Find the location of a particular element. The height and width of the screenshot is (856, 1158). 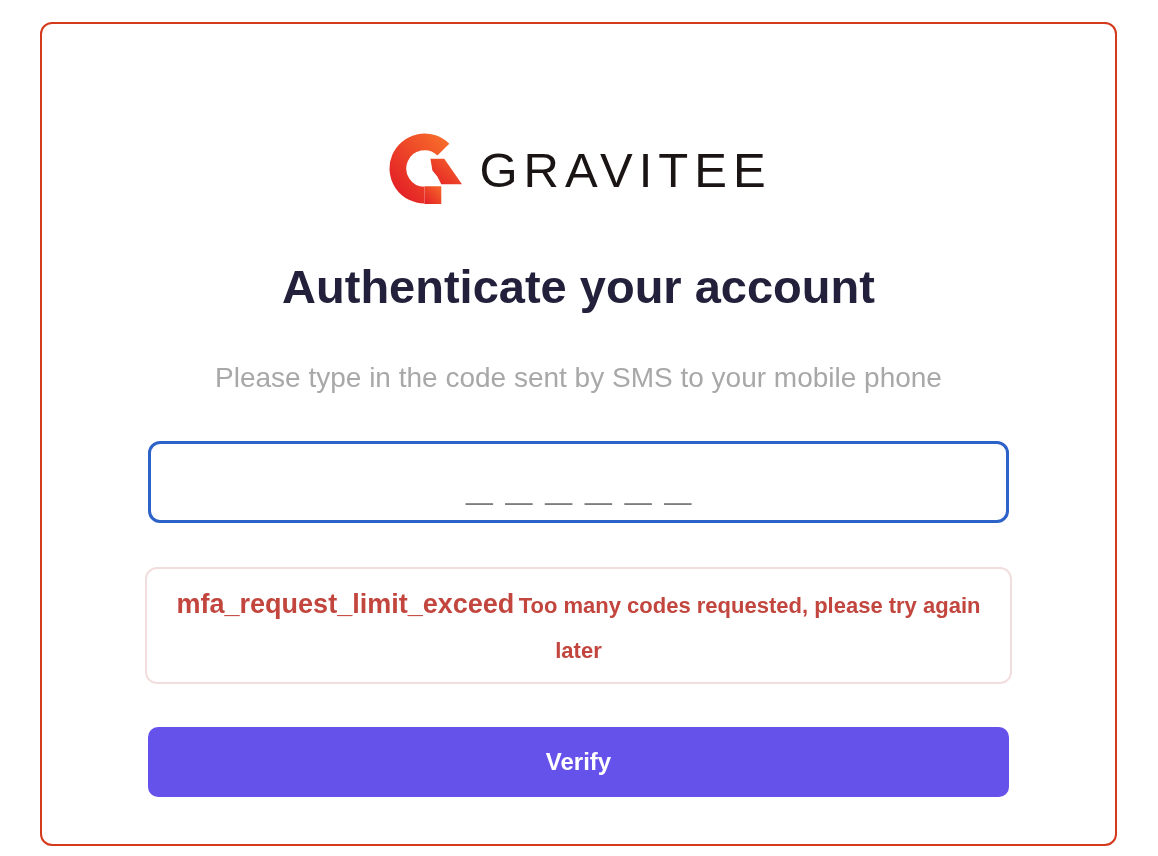

instructions-text: Please type in the code sent by SMS to your mobile phone is located at coordinates (578, 378).